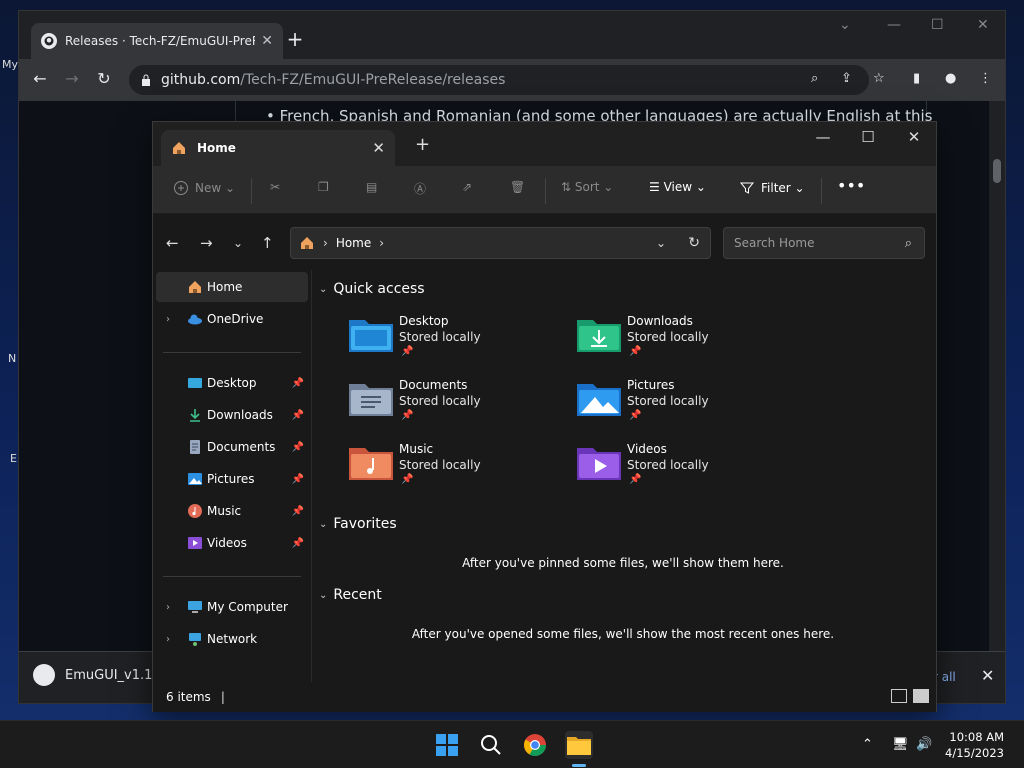  I want to click on url-host: github.com, so click(201, 80).